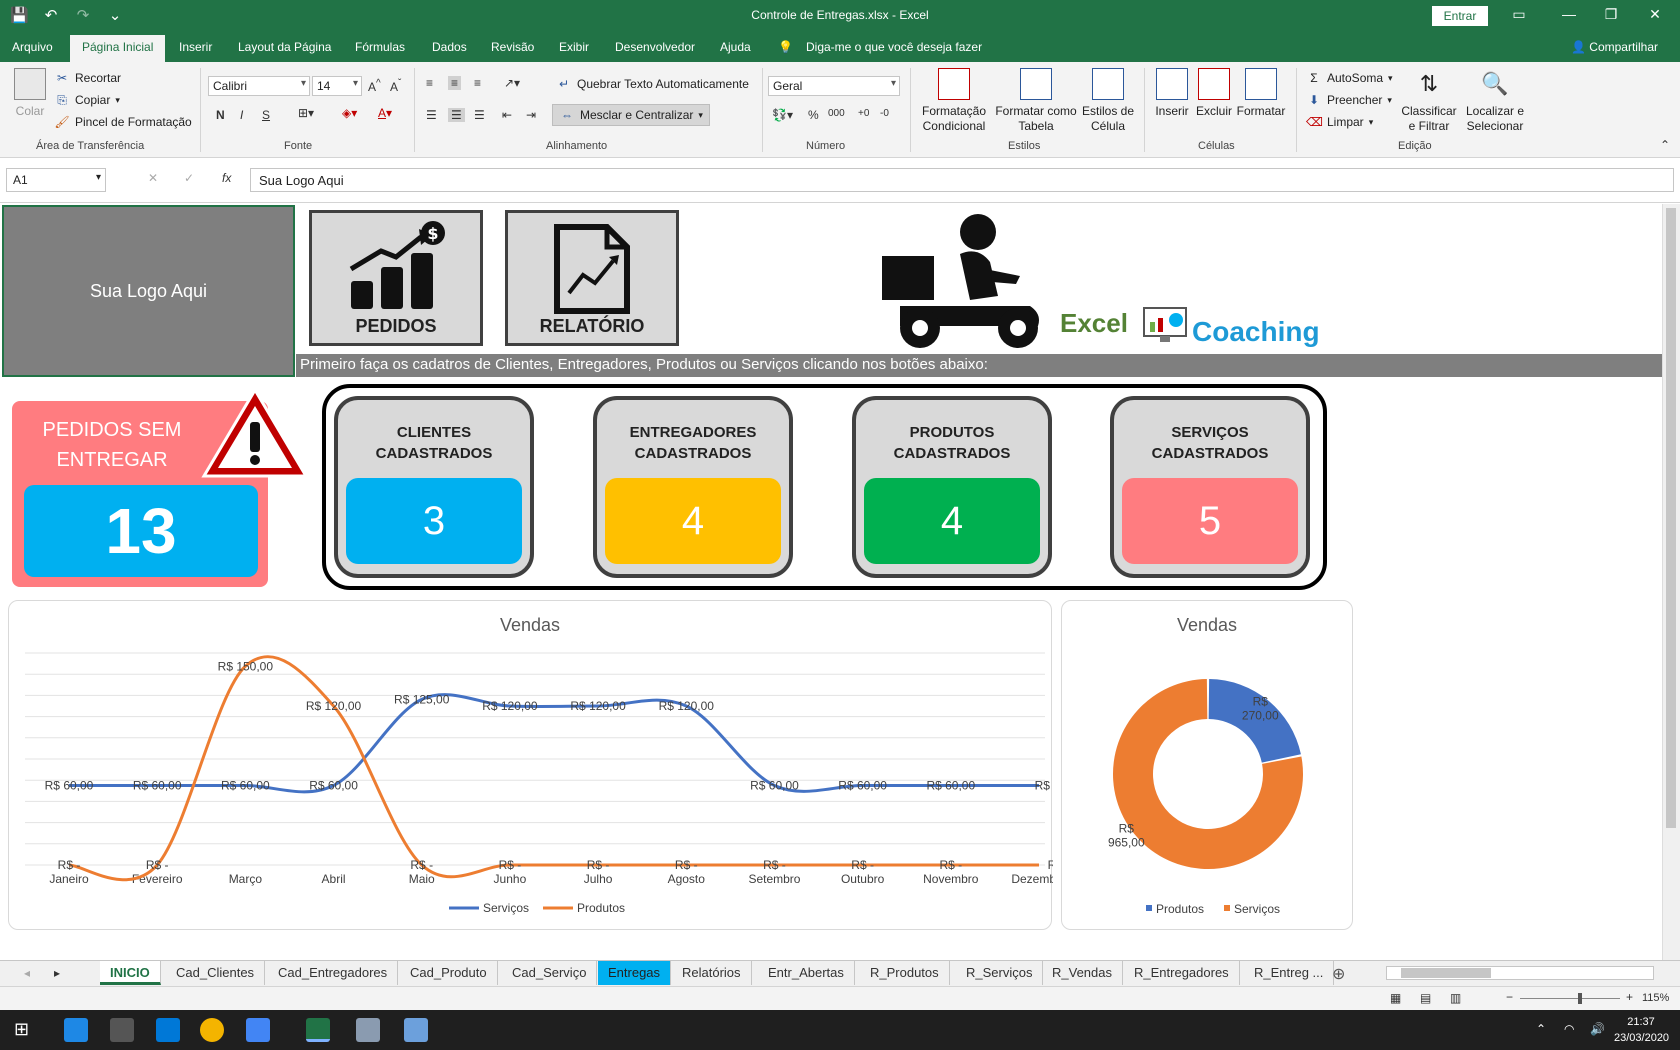  What do you see at coordinates (1460, 16) in the screenshot?
I see `signin-button: Entrar` at bounding box center [1460, 16].